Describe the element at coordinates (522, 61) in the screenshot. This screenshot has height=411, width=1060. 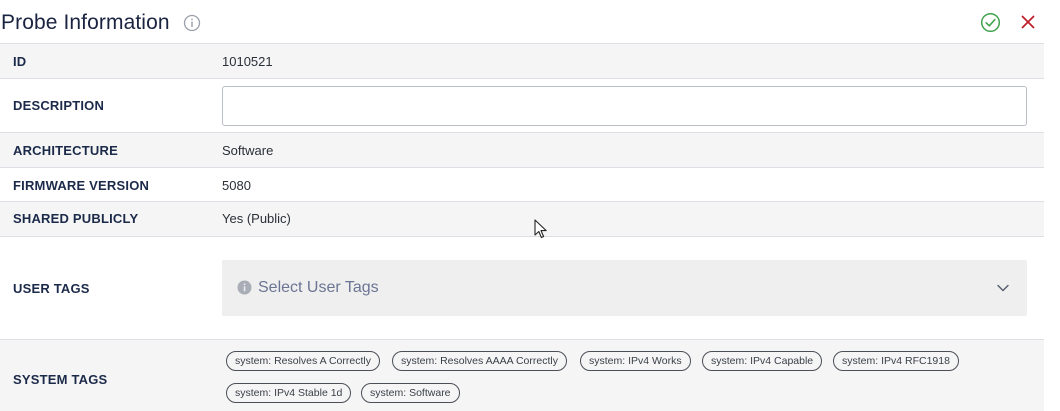
I see `row-id: ID 1010521` at that location.